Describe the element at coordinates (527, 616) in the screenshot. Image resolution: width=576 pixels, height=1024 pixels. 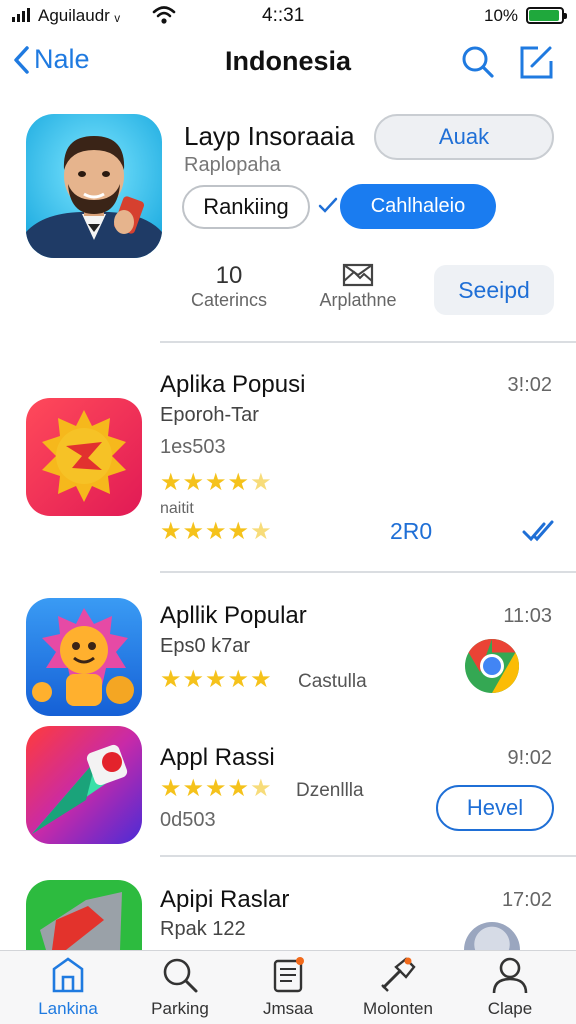
I see `app-time: 11:03` at that location.